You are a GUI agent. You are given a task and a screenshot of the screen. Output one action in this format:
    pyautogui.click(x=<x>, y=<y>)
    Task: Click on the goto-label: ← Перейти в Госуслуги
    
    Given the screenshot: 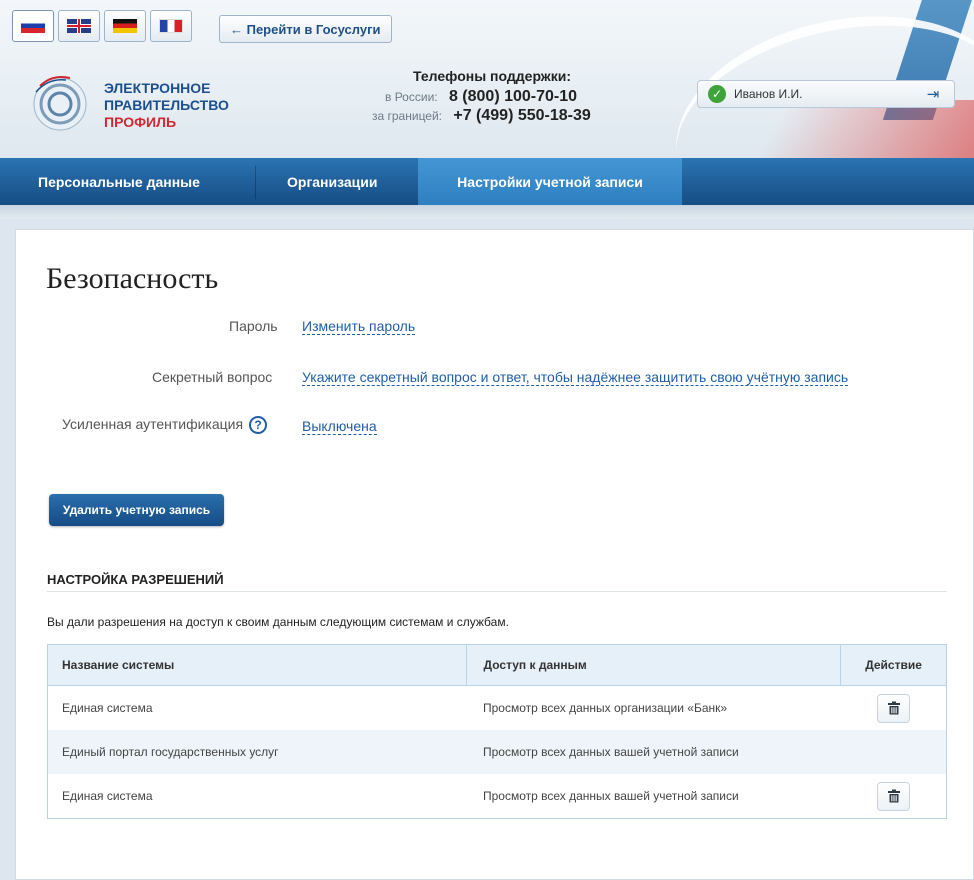 What is the action you would take?
    pyautogui.click(x=305, y=29)
    